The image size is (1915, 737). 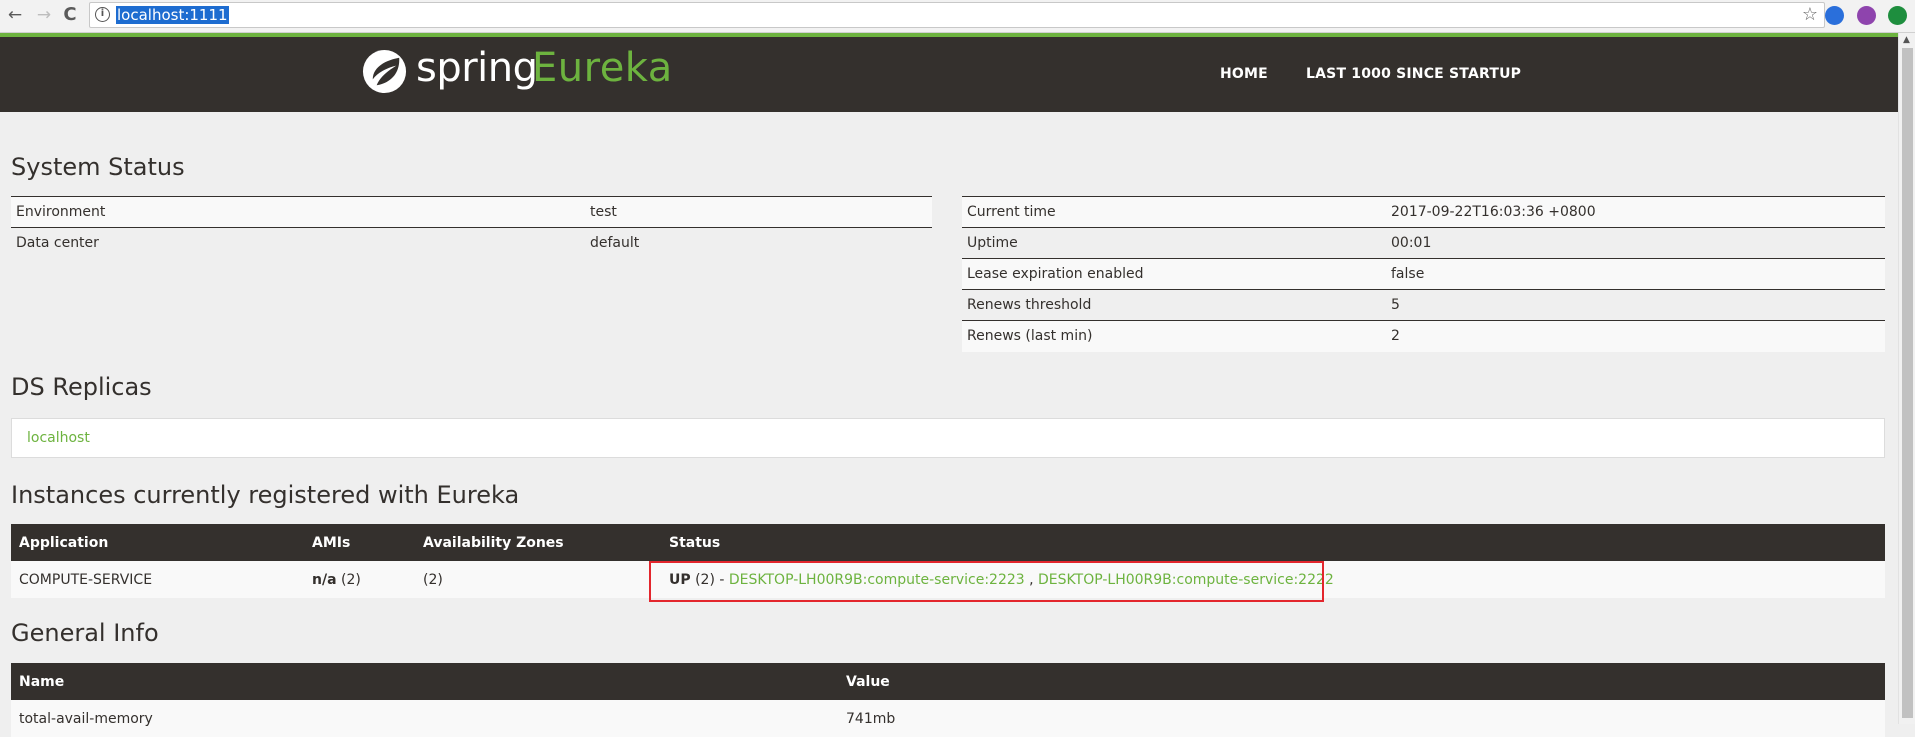 I want to click on page-scrollbar: ▲, so click(x=1906, y=378).